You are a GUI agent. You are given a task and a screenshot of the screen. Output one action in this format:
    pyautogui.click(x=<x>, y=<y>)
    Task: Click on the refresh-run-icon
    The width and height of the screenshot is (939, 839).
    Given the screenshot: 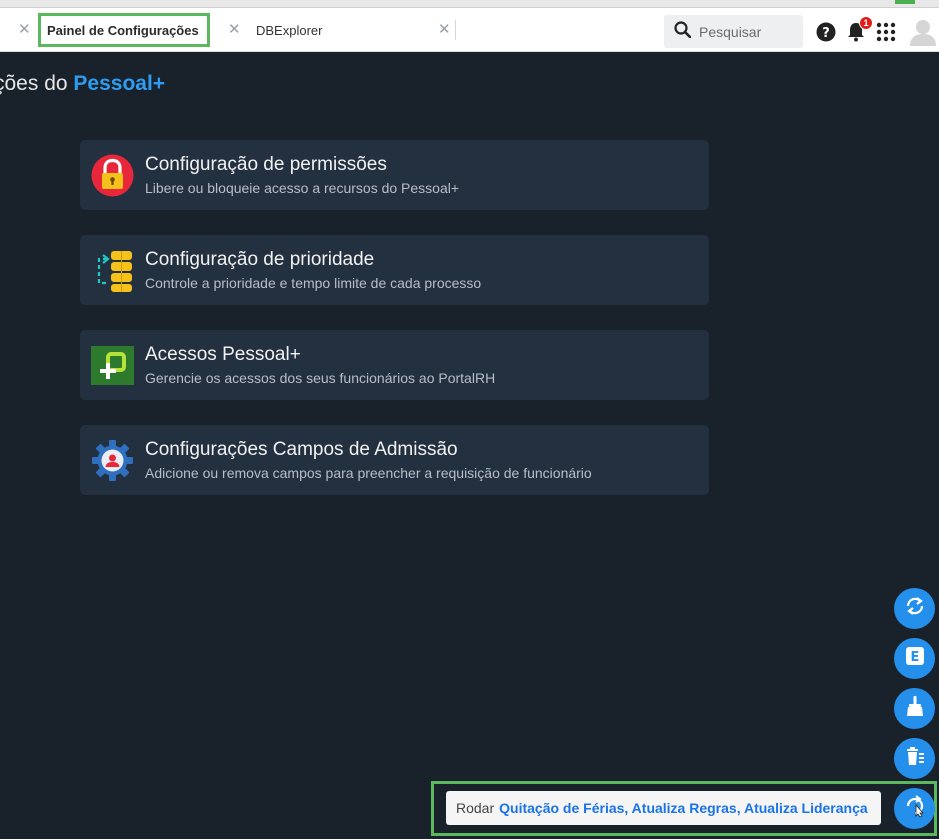 What is the action you would take?
    pyautogui.click(x=915, y=808)
    